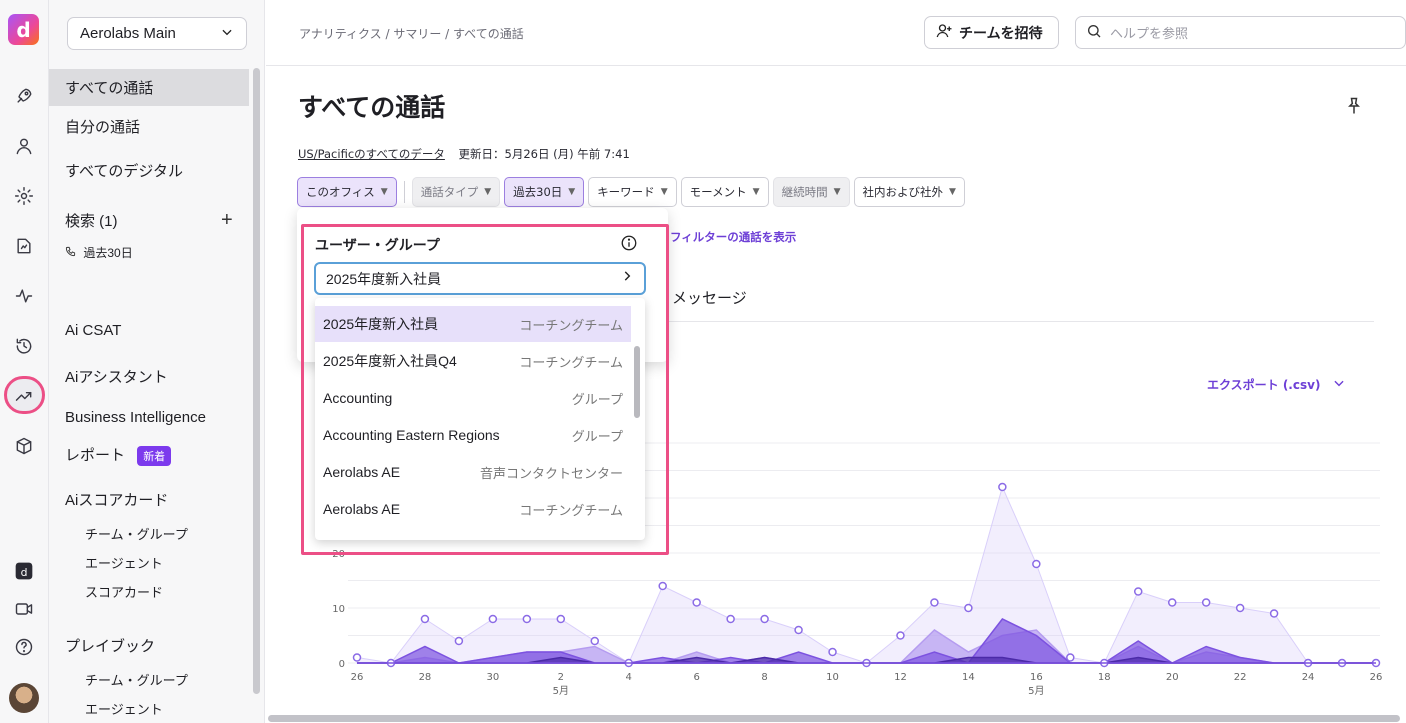 This screenshot has height=723, width=1406. I want to click on book-icon, so click(24, 246).